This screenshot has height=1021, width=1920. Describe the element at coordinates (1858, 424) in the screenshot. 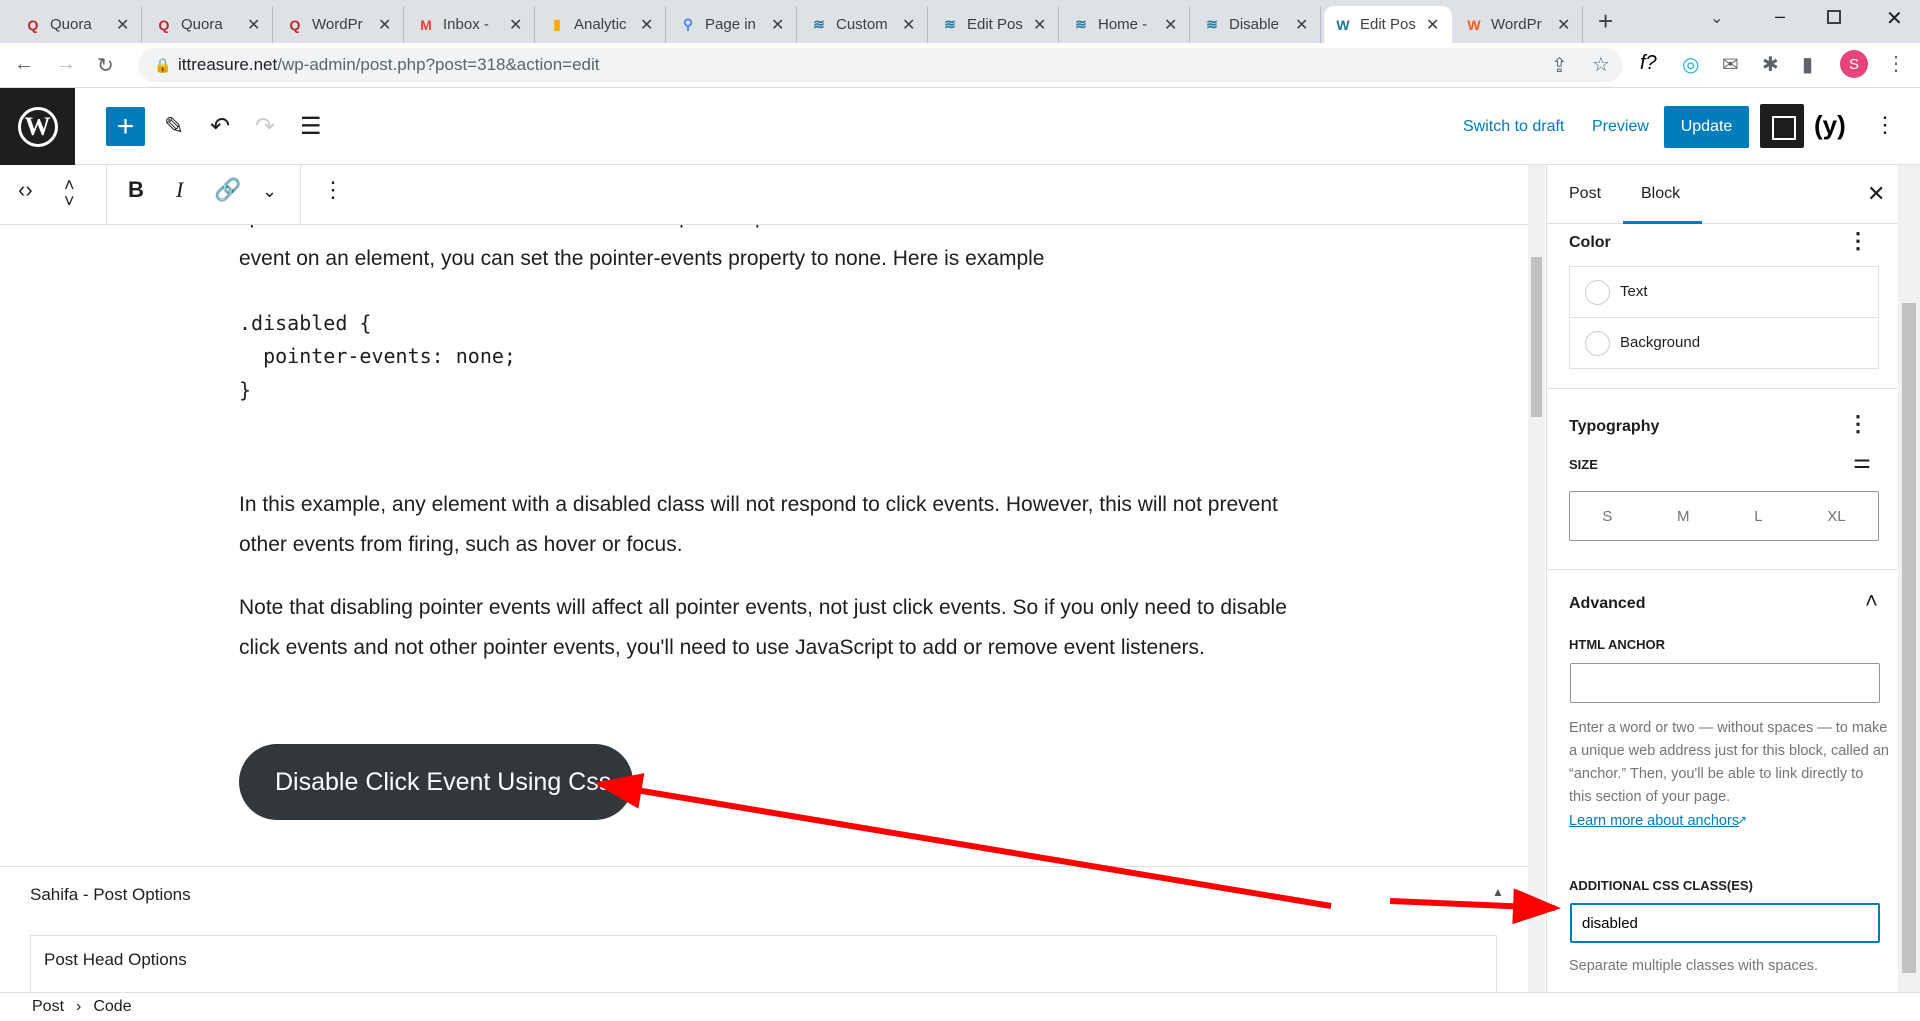

I see `typography-options-icon: ⋮` at that location.